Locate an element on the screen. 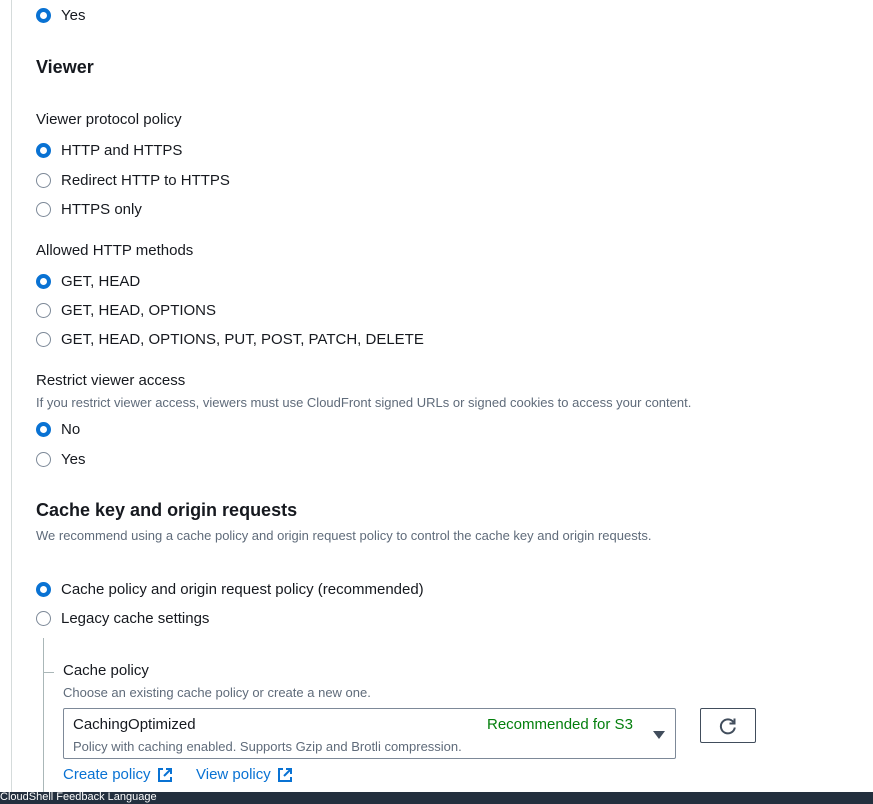 This screenshot has width=873, height=804. radio-label: No is located at coordinates (71, 429).